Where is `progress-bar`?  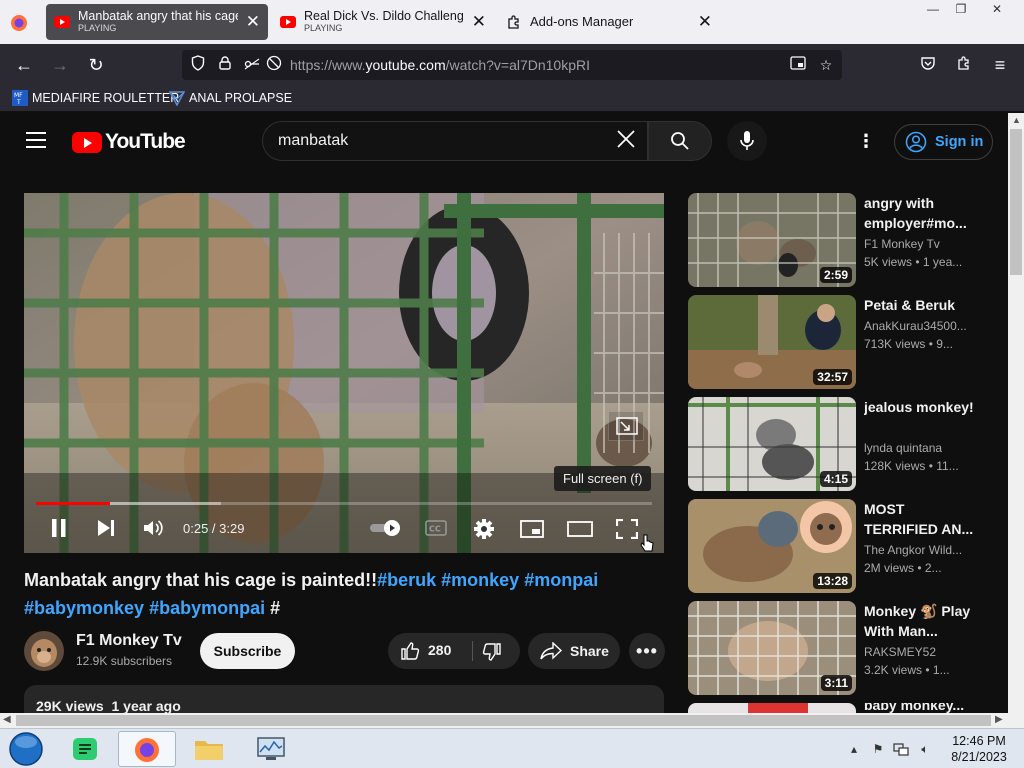
progress-bar is located at coordinates (344, 503).